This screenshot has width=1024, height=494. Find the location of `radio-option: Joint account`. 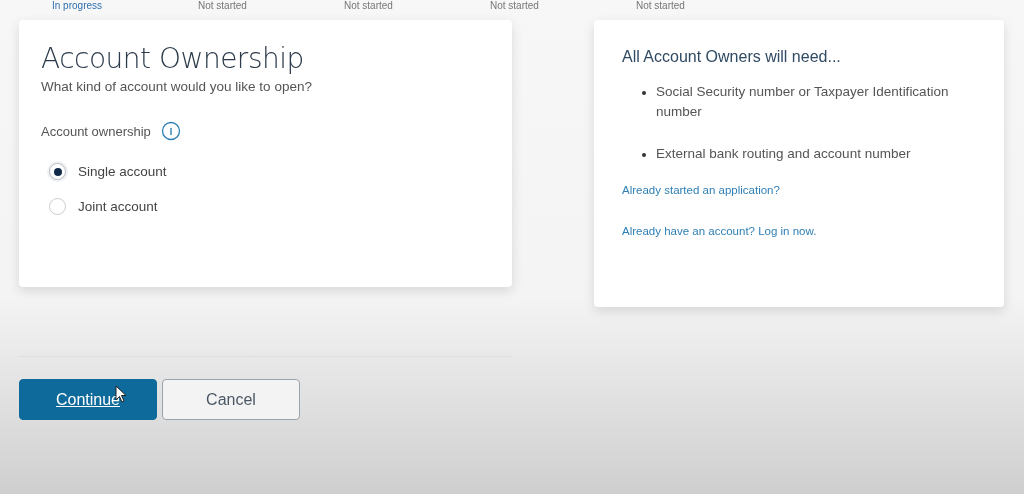

radio-option: Joint account is located at coordinates (99, 206).